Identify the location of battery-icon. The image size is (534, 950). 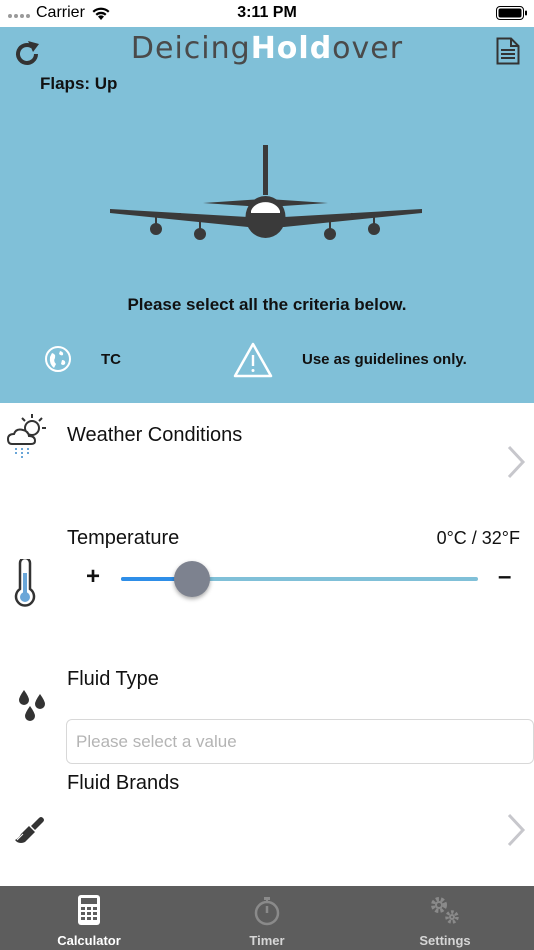
(511, 13).